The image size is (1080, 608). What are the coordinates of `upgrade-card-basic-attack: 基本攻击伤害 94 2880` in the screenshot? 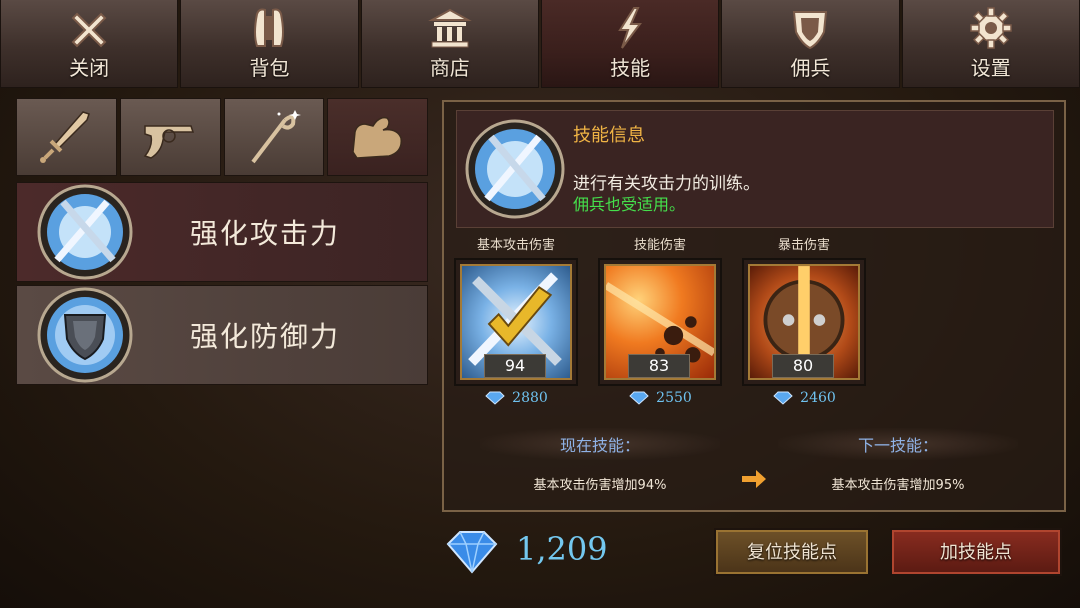 It's located at (516, 320).